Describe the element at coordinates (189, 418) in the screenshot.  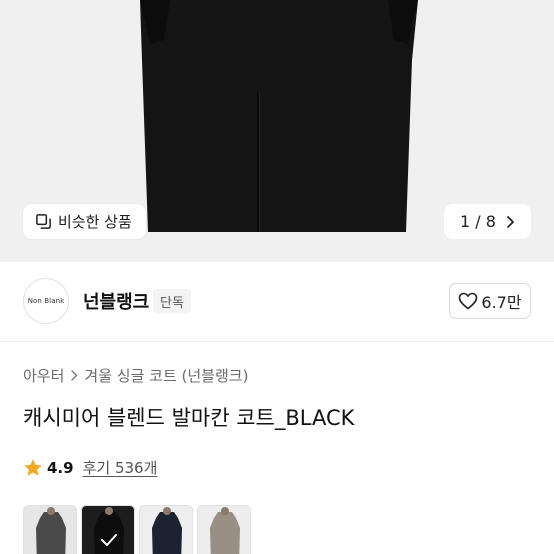
I see `product-title: 캐시미어 블렌드 발마칸 코트_BLACK` at that location.